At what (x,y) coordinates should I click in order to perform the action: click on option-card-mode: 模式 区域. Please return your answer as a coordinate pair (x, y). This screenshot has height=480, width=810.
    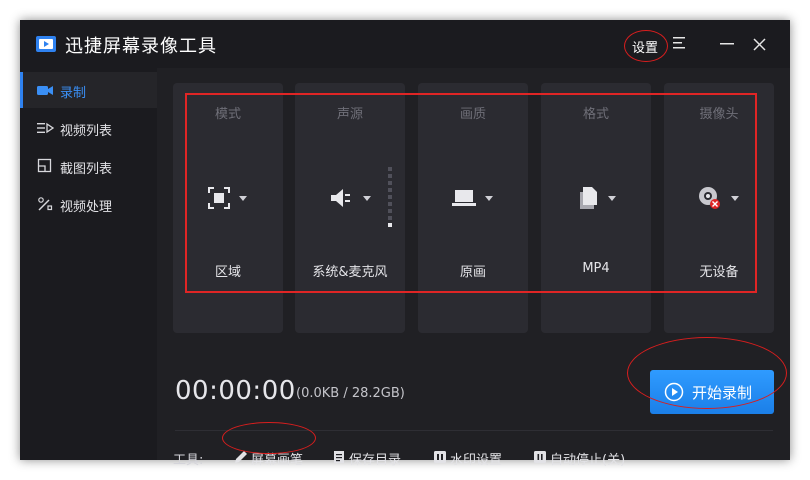
    Looking at the image, I should click on (228, 208).